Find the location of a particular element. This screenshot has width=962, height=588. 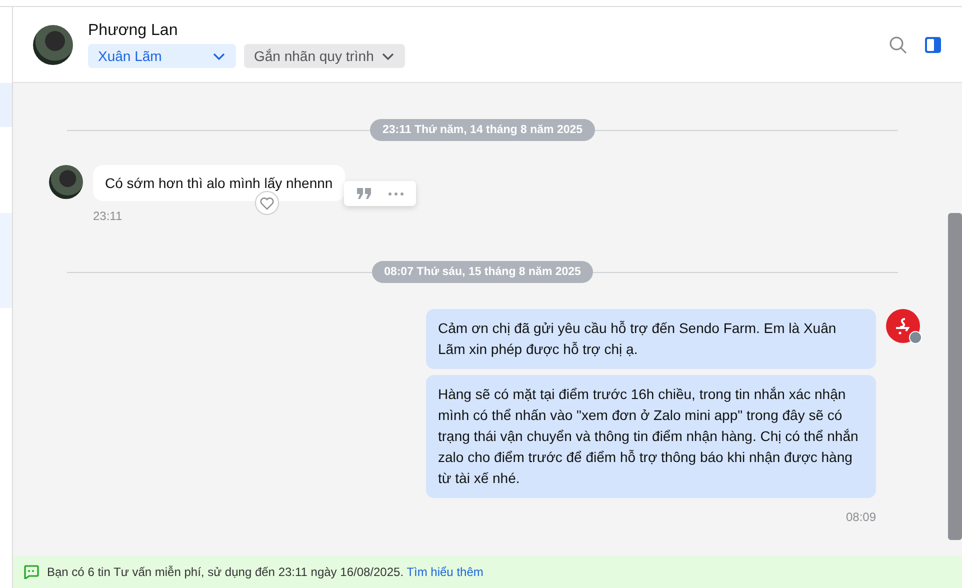

quote-icon is located at coordinates (364, 193).